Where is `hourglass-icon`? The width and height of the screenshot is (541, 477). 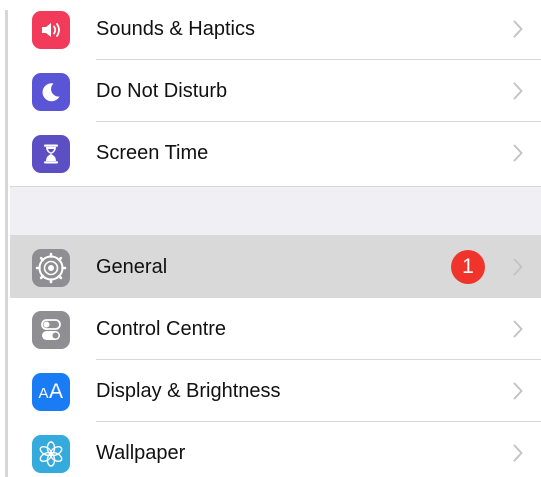 hourglass-icon is located at coordinates (51, 154).